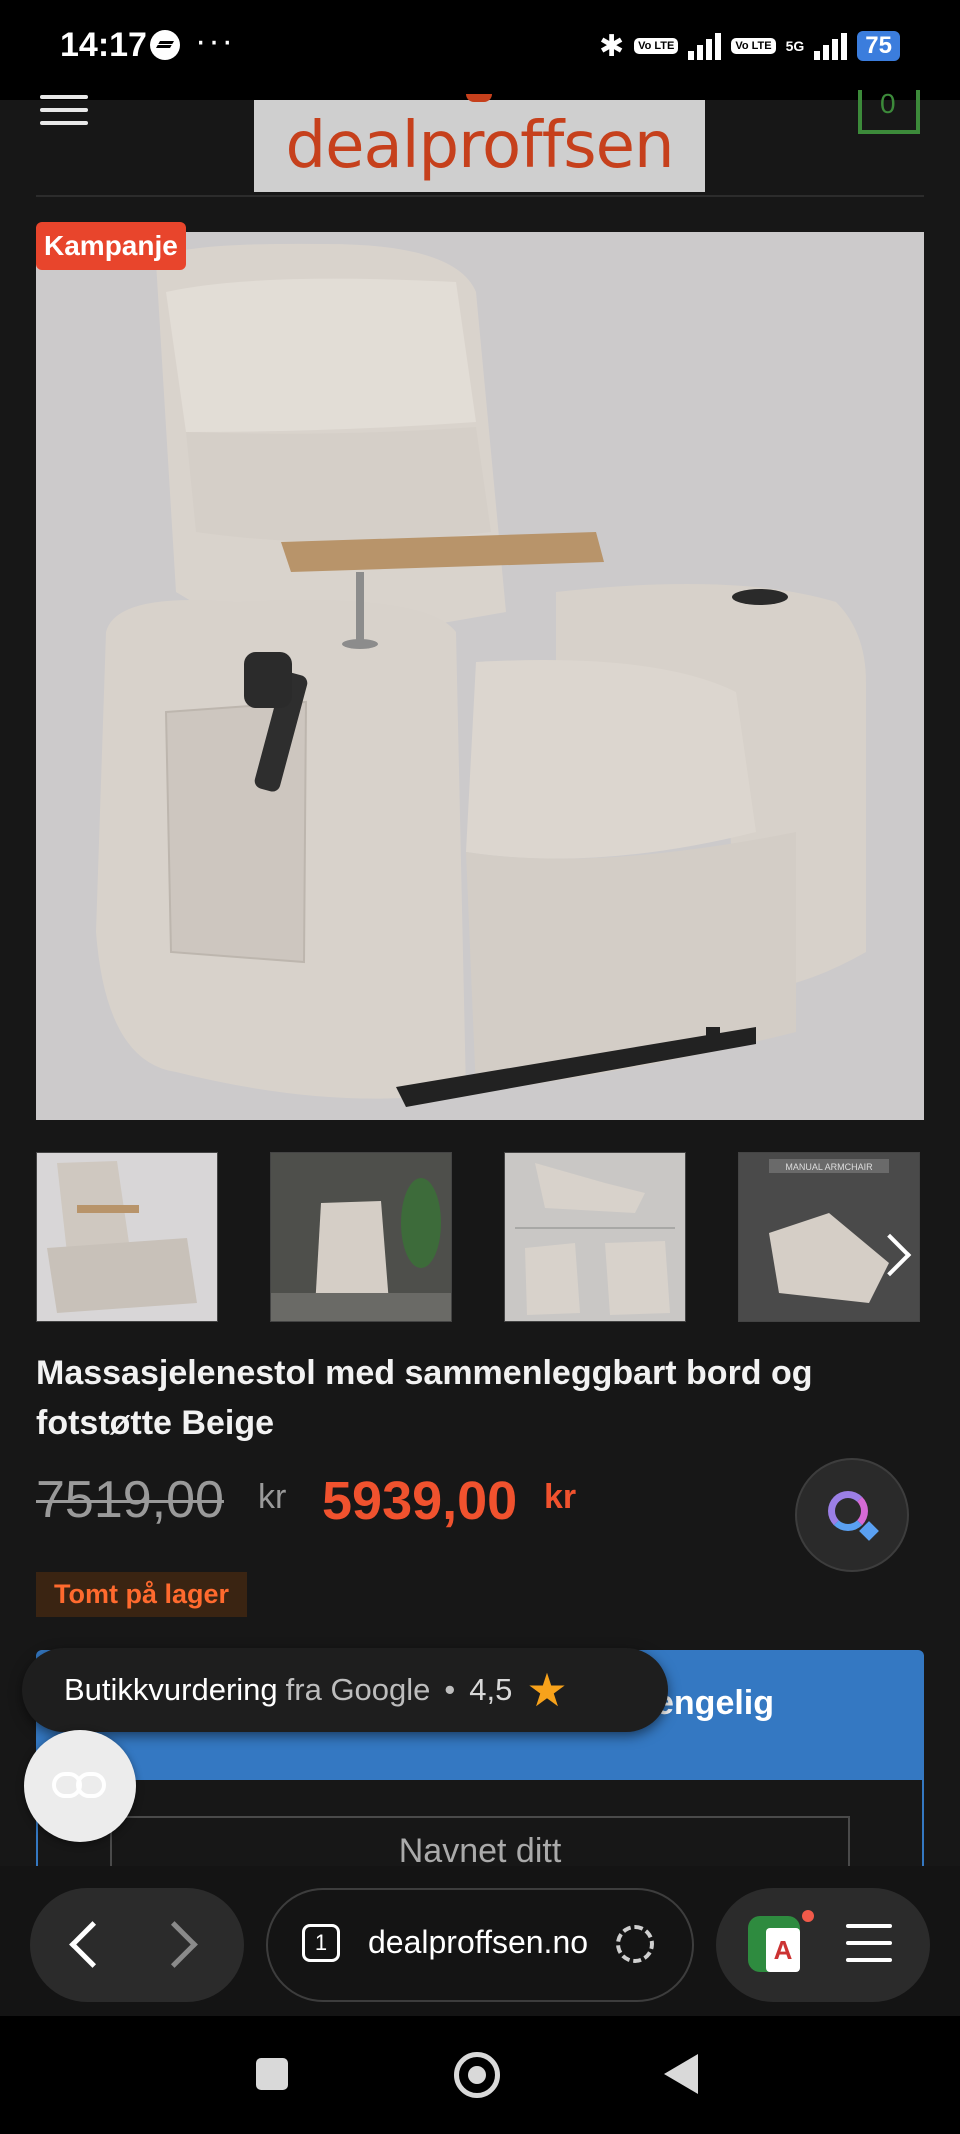  What do you see at coordinates (480, 1238) in the screenshot?
I see `thumbnail-strip: MANUAL ARMCHAIR` at bounding box center [480, 1238].